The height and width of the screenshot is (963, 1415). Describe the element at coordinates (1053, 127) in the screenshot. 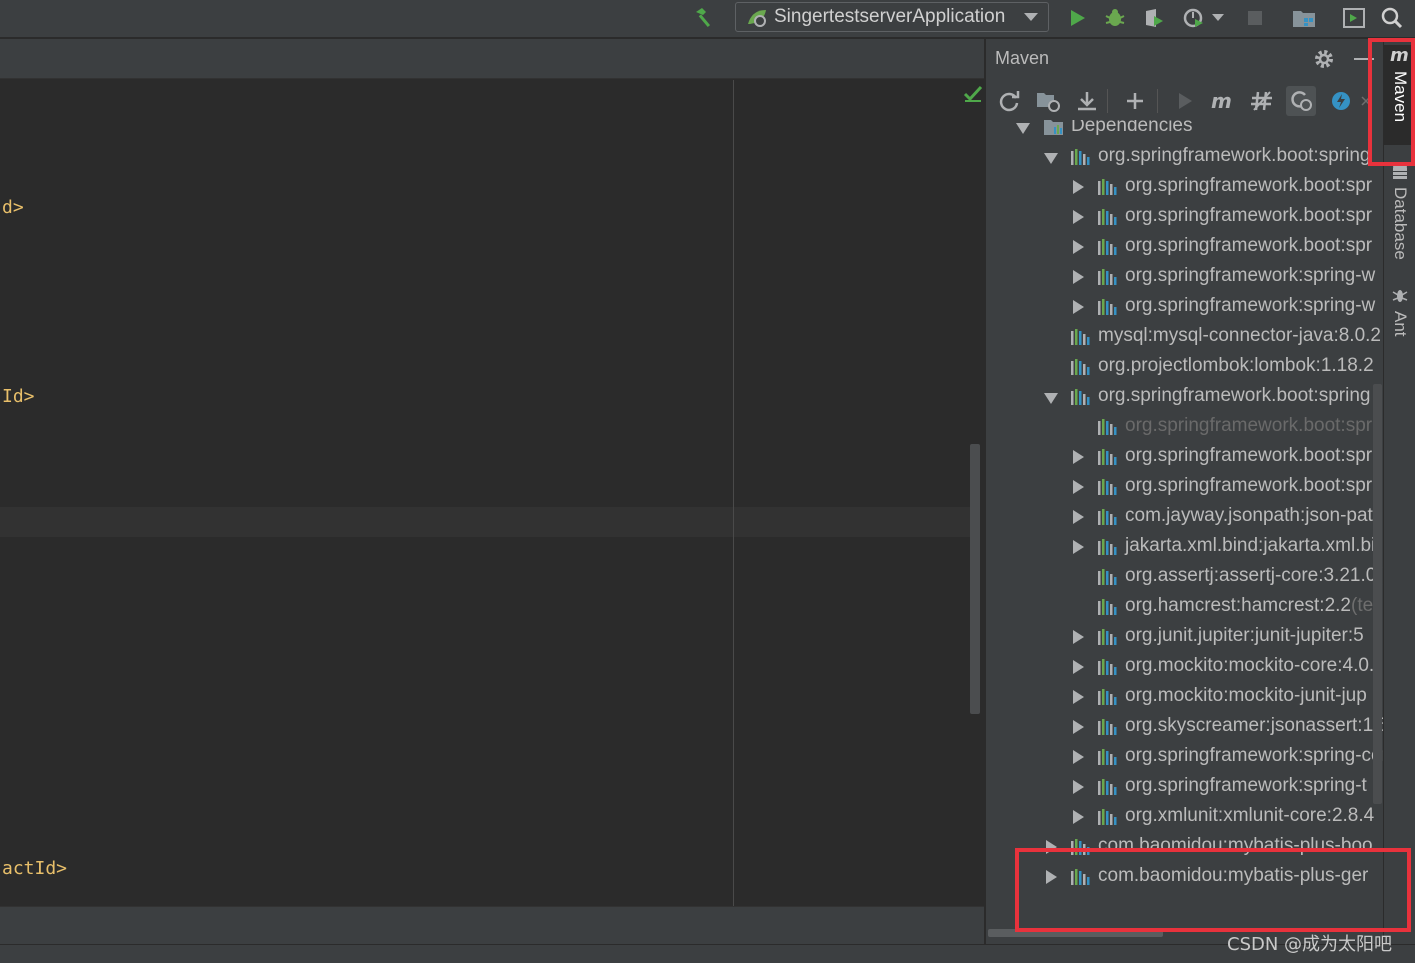

I see `dependencies-folder-icon` at that location.